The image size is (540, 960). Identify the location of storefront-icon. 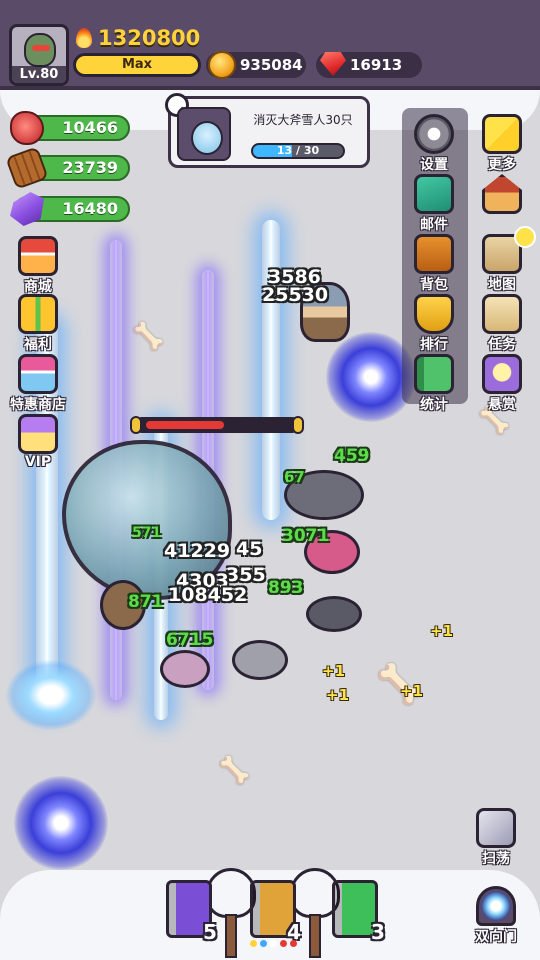
(38, 374).